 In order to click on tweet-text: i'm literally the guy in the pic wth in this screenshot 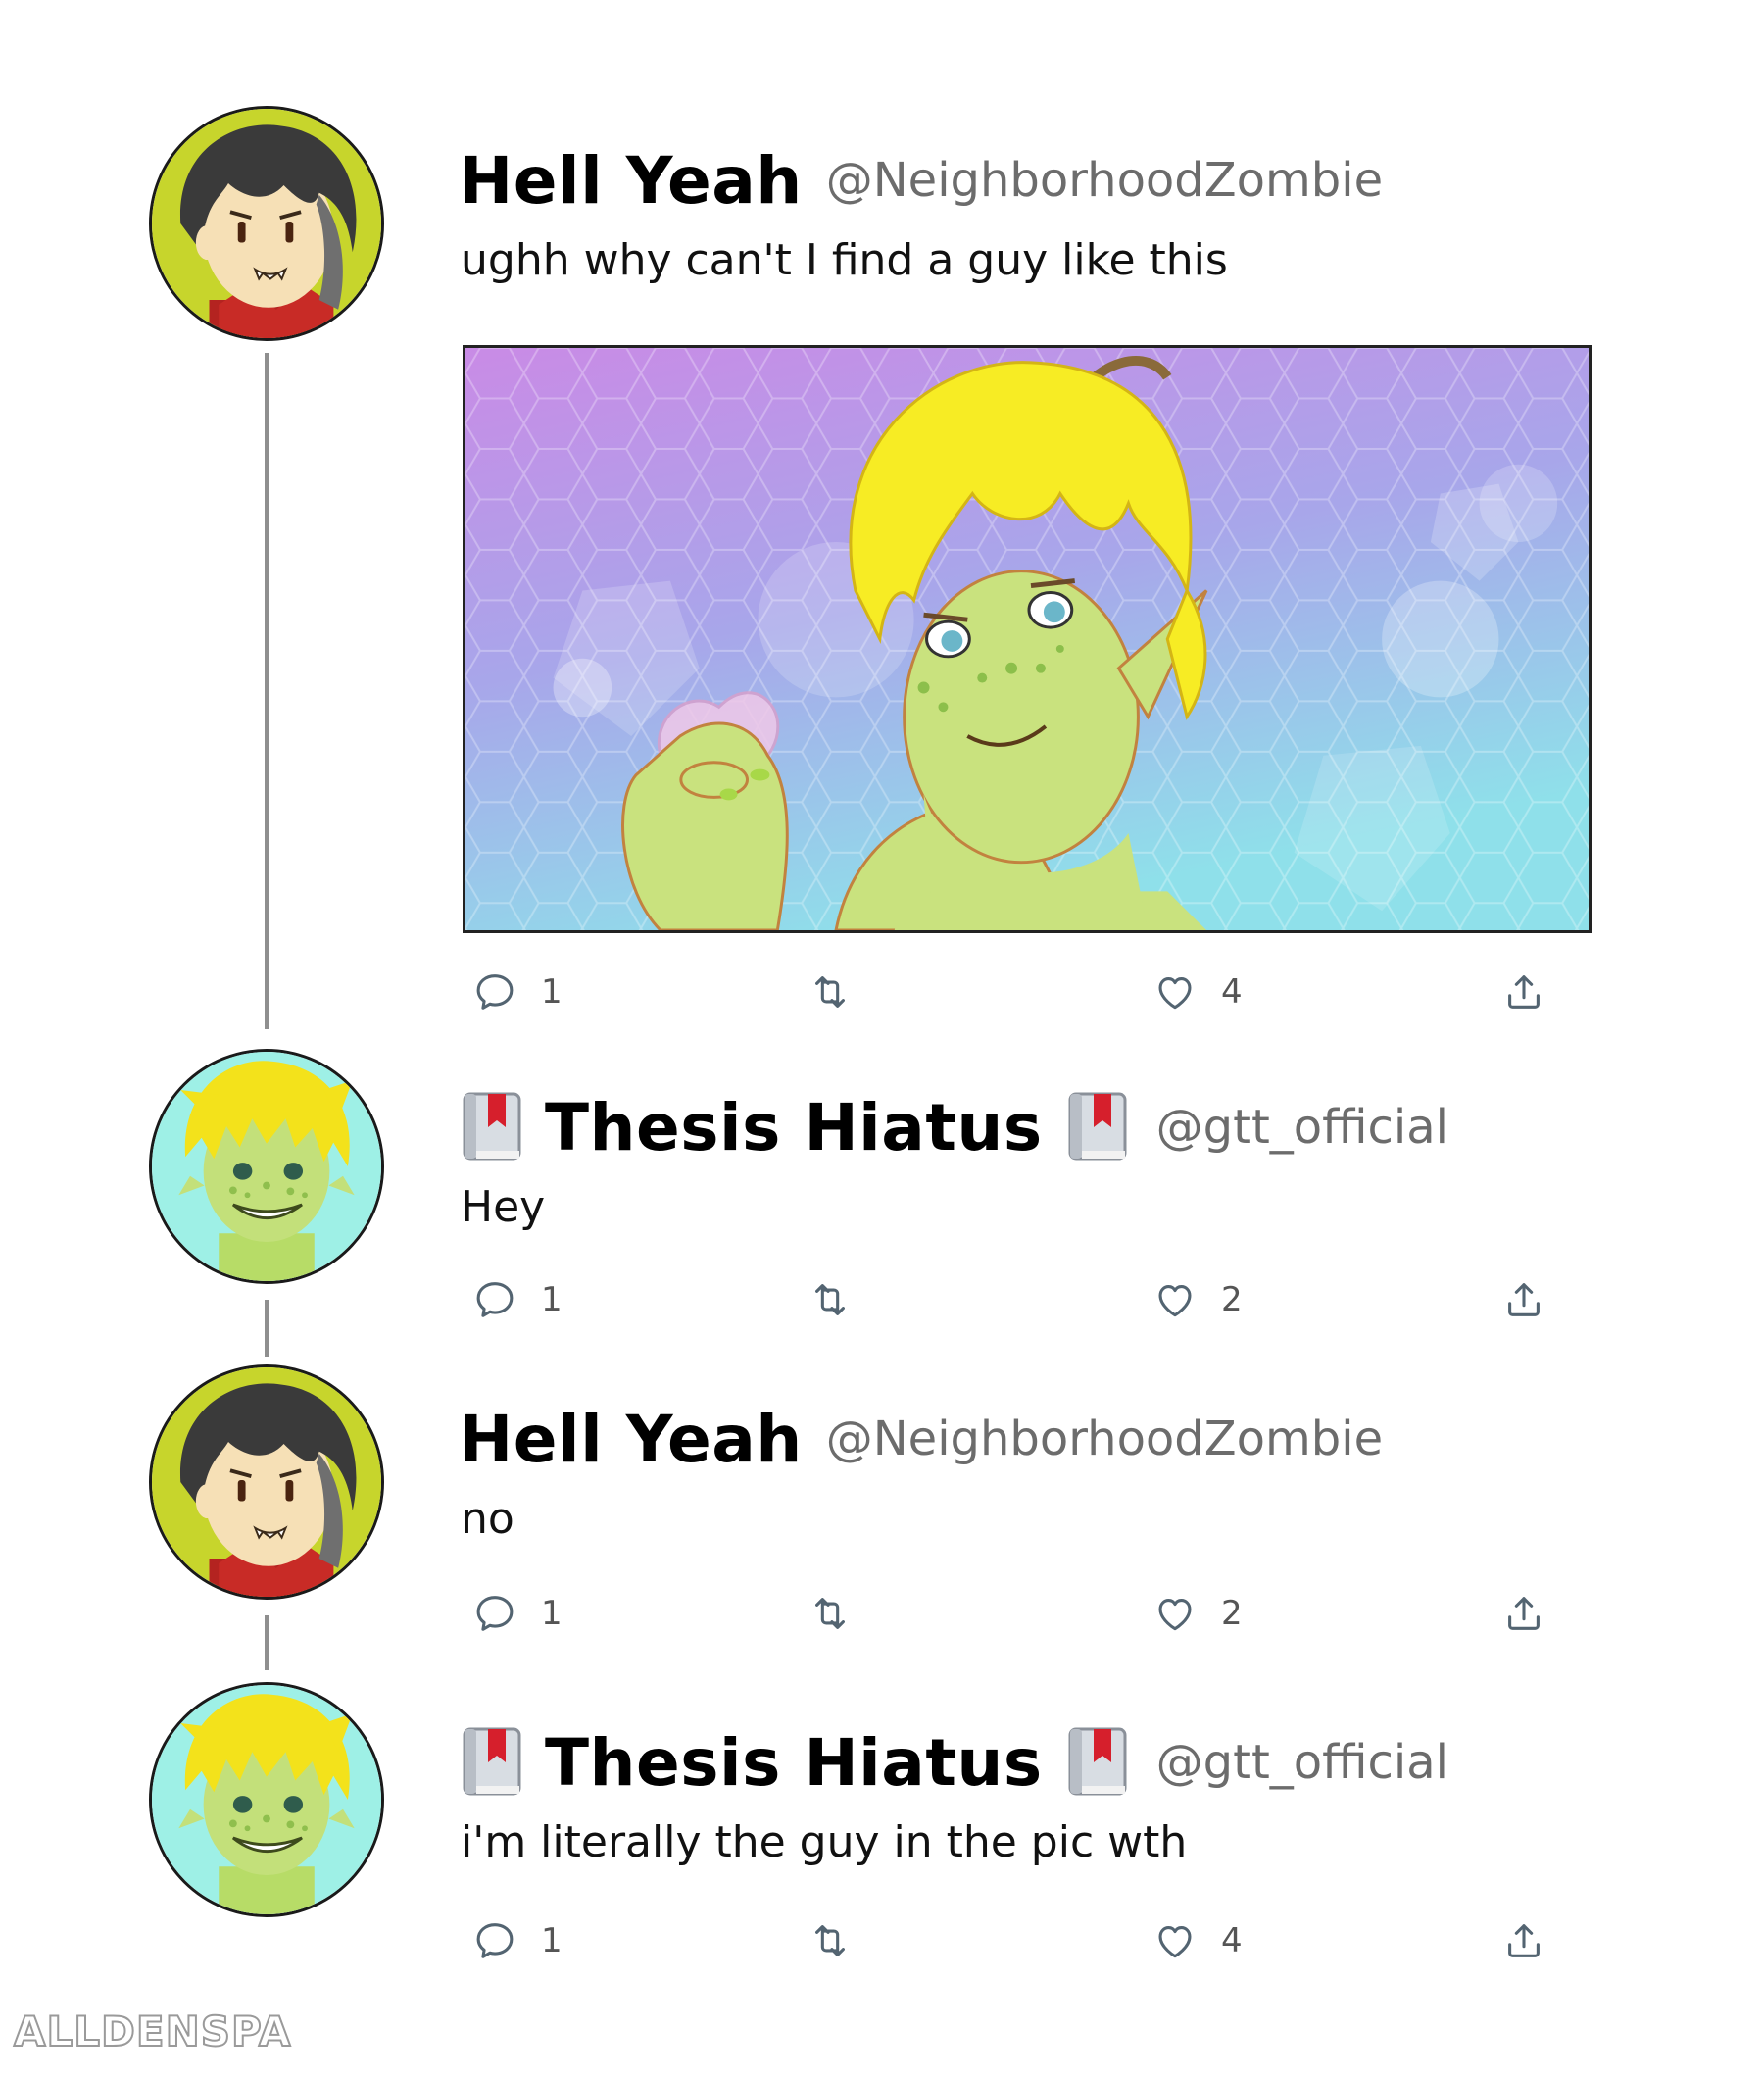, I will do `click(824, 1842)`.